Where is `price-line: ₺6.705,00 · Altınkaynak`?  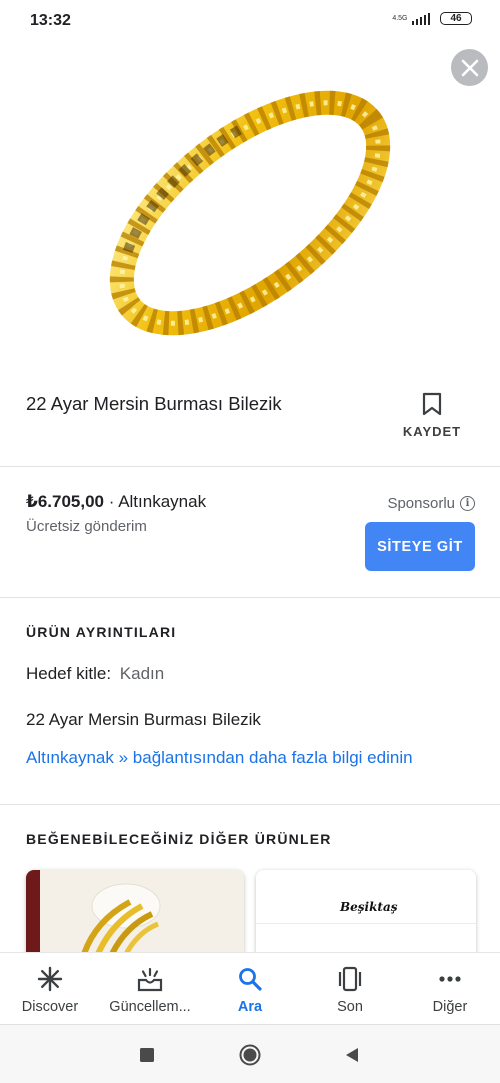
price-line: ₺6.705,00 · Altınkaynak is located at coordinates (116, 502).